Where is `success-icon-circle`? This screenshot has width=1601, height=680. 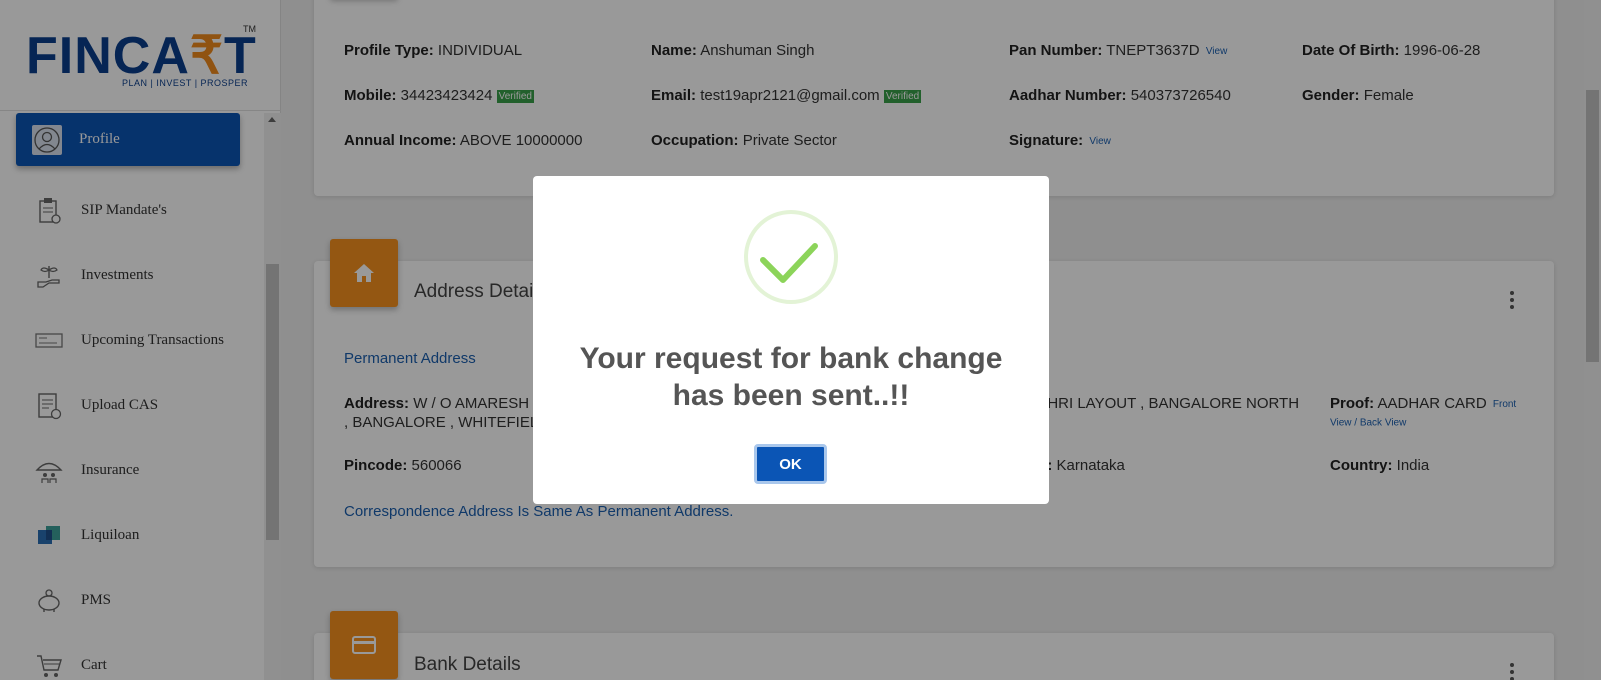 success-icon-circle is located at coordinates (777, 266).